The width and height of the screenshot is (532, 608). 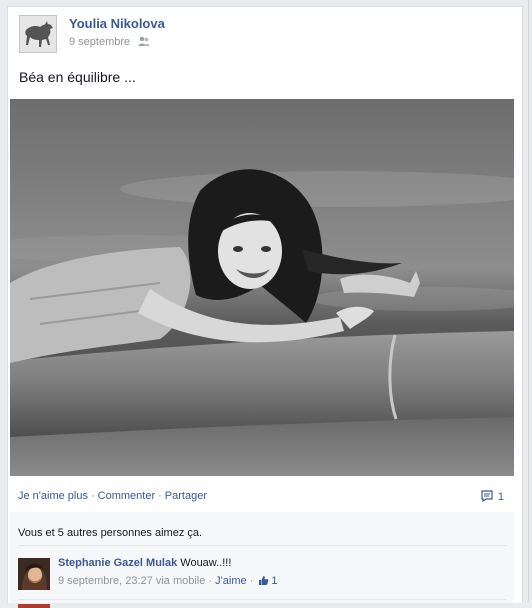 I want to click on comment-icon, so click(x=487, y=496).